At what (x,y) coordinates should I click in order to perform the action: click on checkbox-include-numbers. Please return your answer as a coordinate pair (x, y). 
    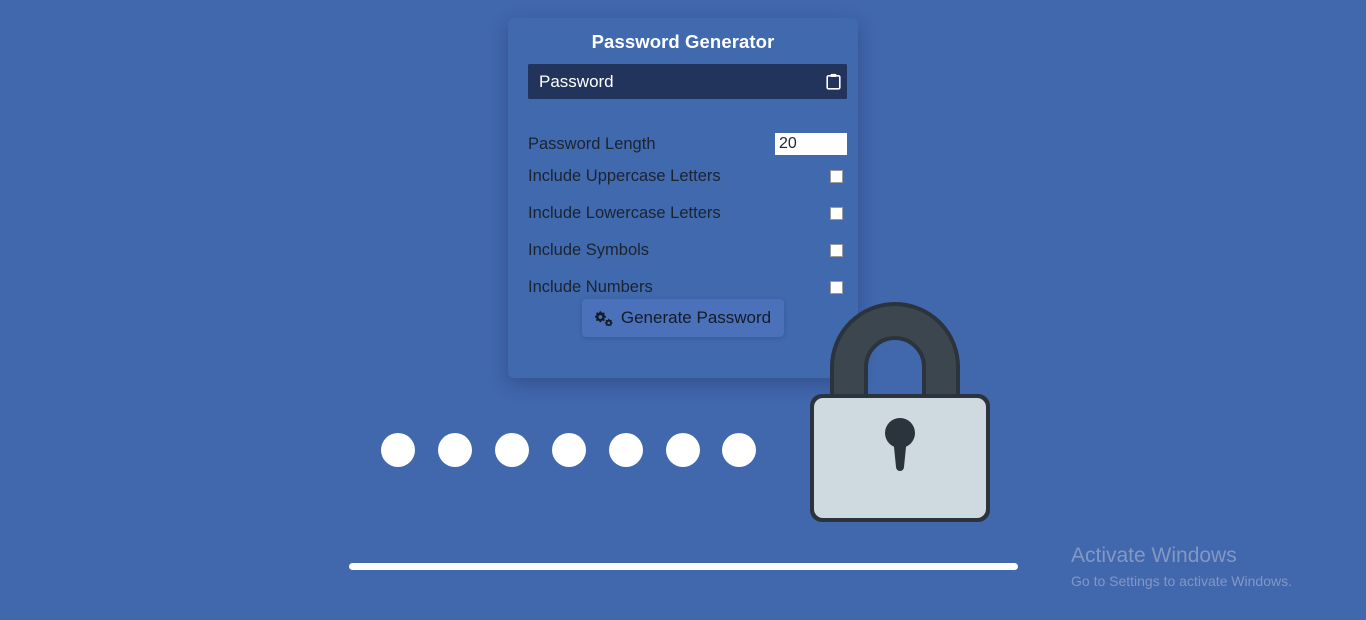
    Looking at the image, I should click on (836, 287).